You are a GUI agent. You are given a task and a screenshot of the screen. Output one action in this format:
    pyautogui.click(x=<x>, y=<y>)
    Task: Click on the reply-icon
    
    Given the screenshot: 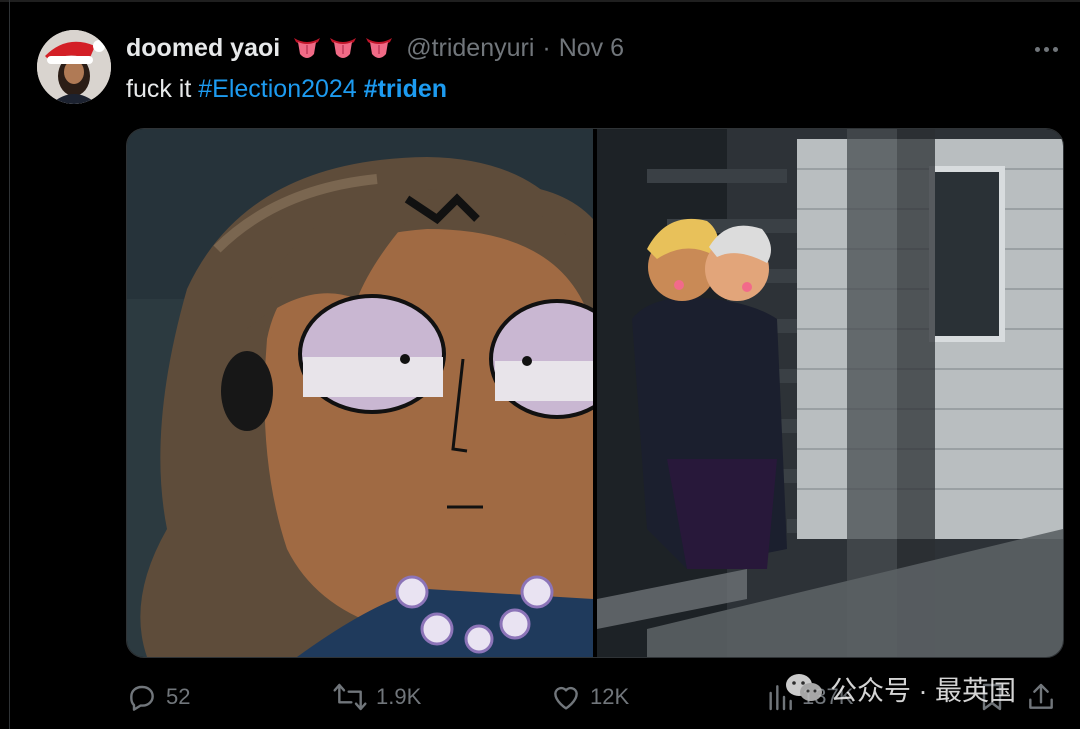 What is the action you would take?
    pyautogui.click(x=142, y=698)
    